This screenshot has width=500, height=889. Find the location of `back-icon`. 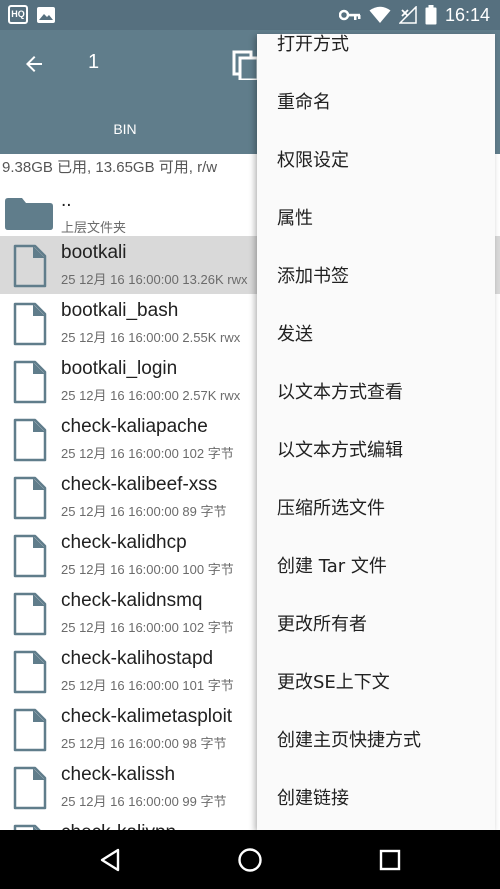

back-icon is located at coordinates (110, 860).